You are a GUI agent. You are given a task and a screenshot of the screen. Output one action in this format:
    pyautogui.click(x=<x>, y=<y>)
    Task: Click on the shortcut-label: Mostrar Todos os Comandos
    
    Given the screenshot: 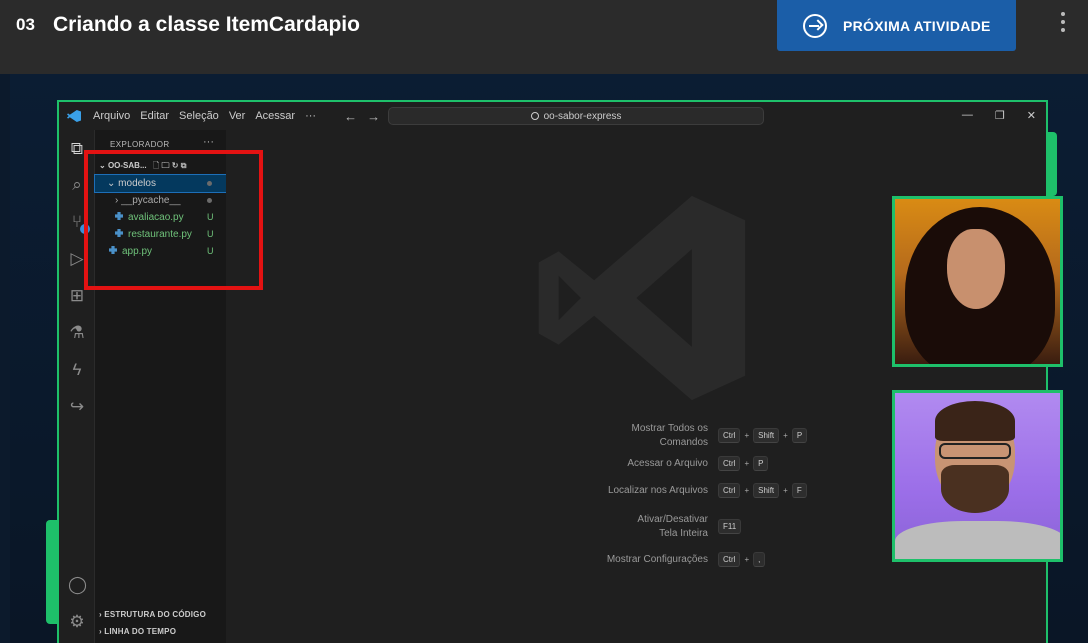 What is the action you would take?
    pyautogui.click(x=669, y=435)
    